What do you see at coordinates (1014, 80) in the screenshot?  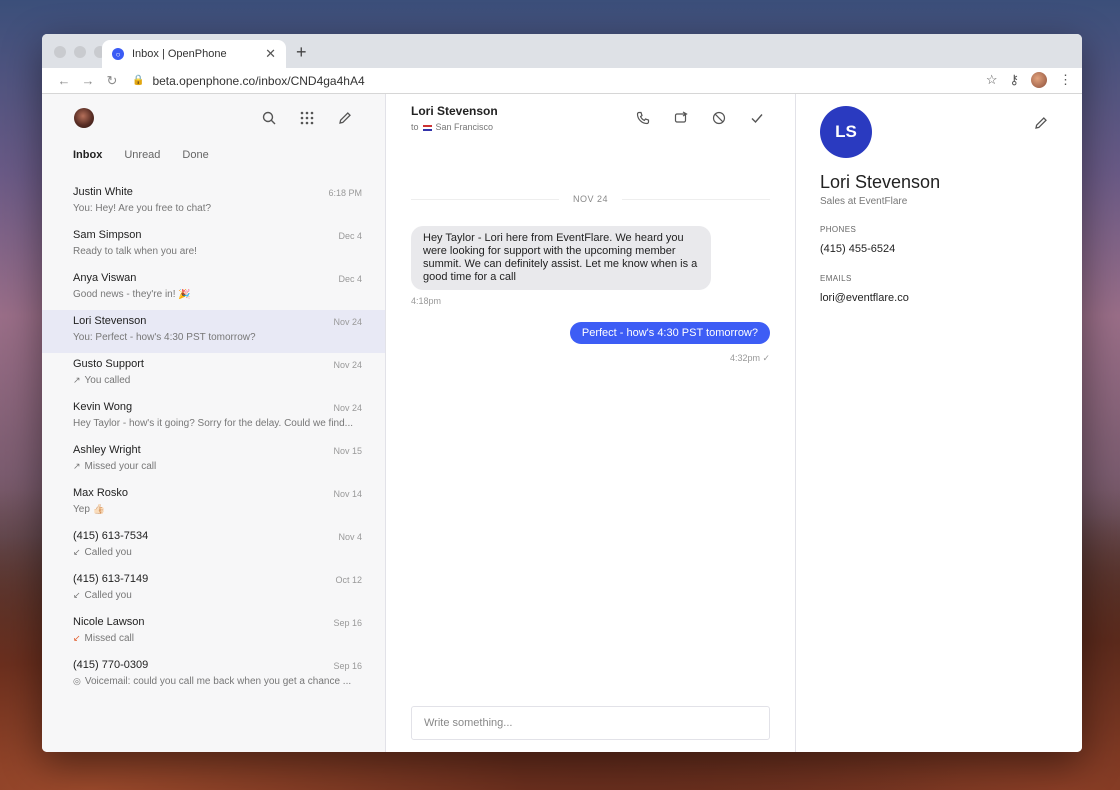 I see `key-icon: ⚷` at bounding box center [1014, 80].